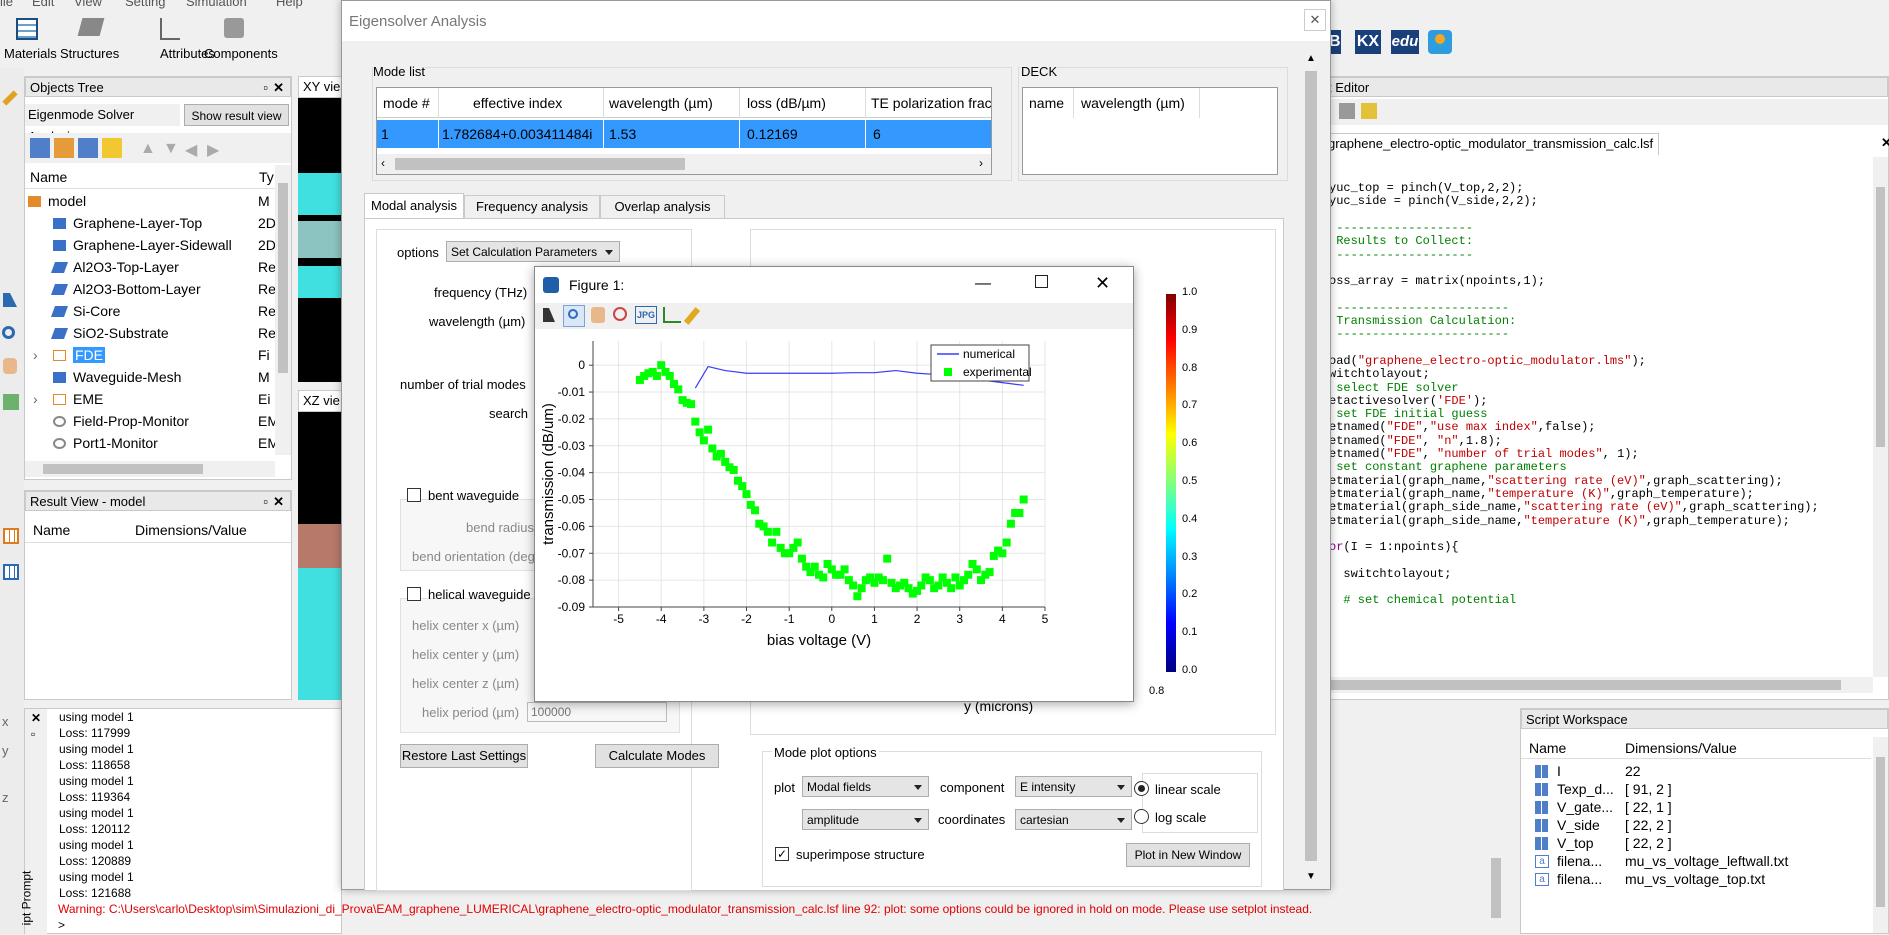 The height and width of the screenshot is (935, 1889). Describe the element at coordinates (1598, 685) in the screenshot. I see `editor-hscroll` at that location.